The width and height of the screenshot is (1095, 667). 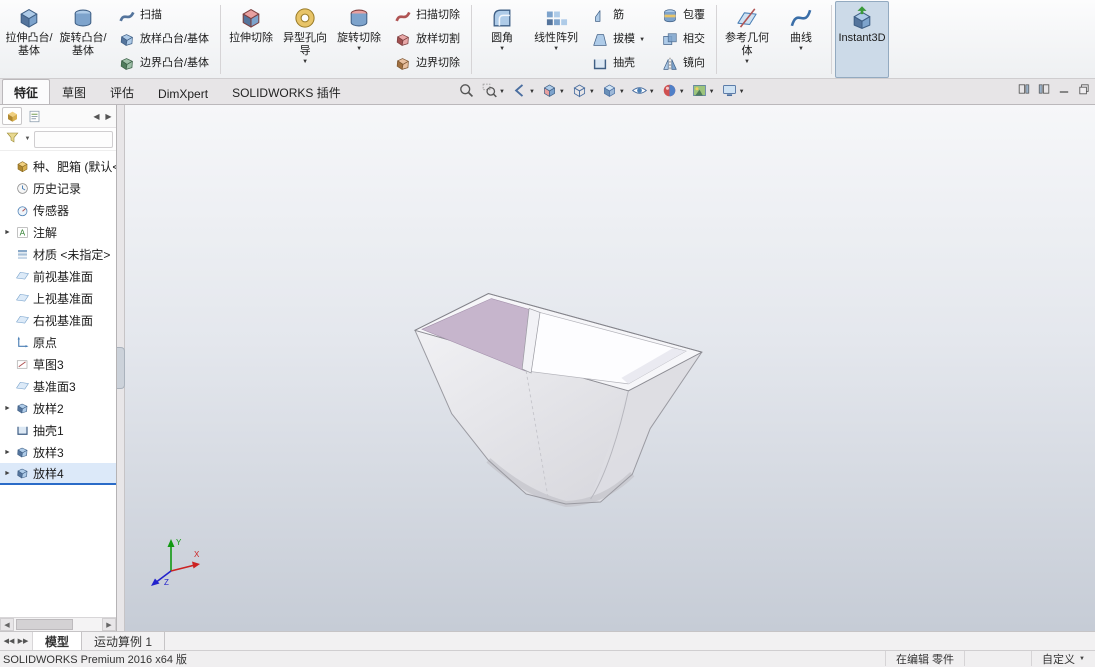 What do you see at coordinates (472, 39) in the screenshot?
I see `ribbon-separator` at bounding box center [472, 39].